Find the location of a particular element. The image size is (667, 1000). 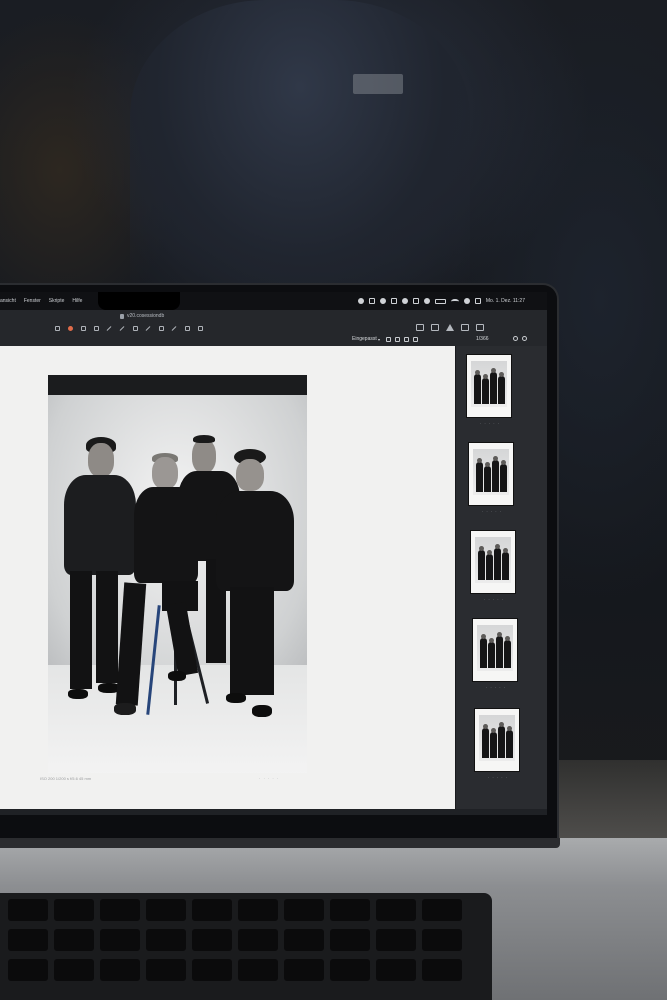

proof-icon is located at coordinates (397, 339).